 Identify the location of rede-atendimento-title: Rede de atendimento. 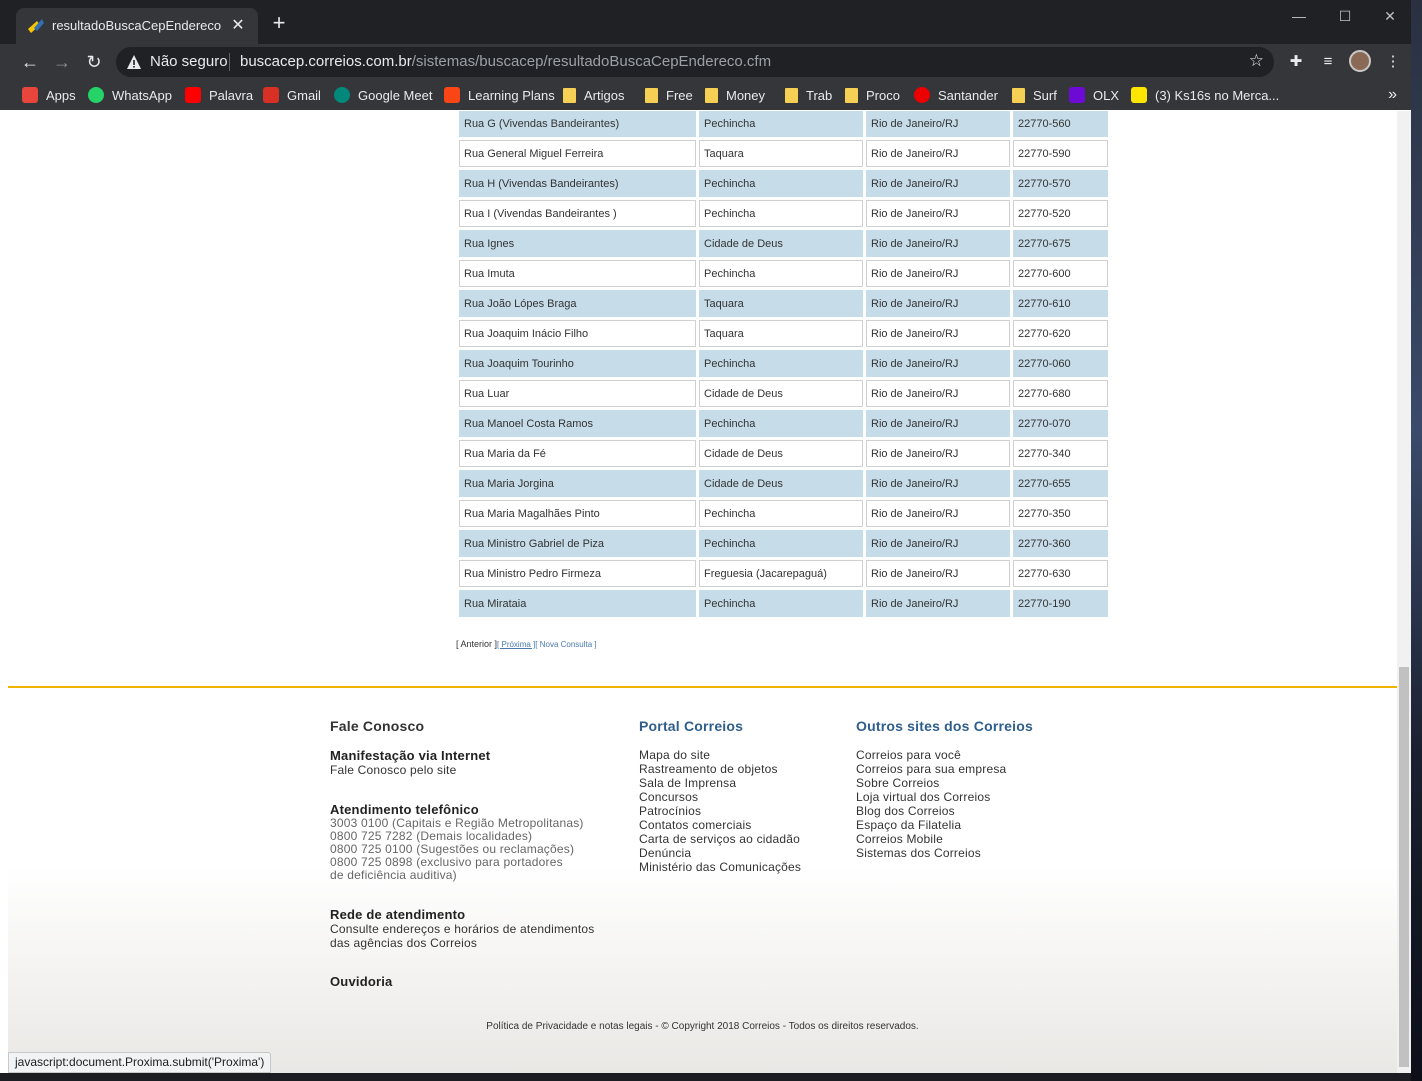
(480, 914).